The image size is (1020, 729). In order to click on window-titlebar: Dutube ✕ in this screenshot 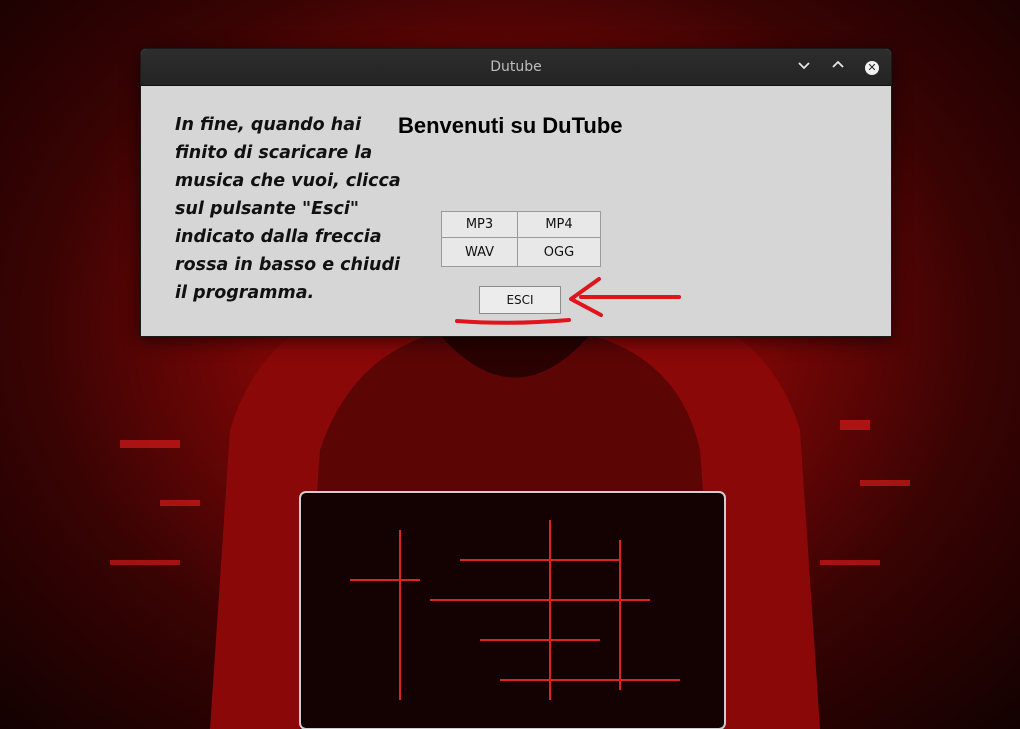, I will do `click(516, 67)`.